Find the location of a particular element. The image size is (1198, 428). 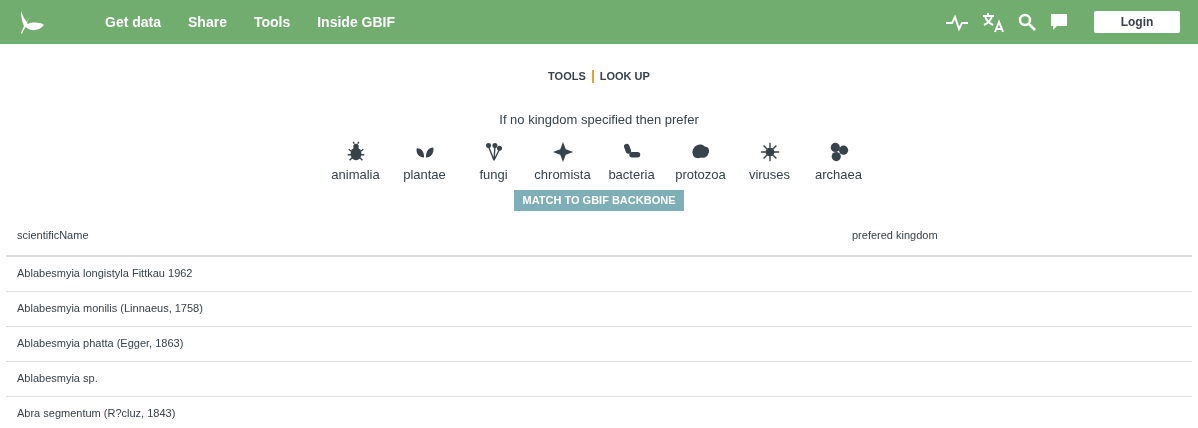

column-header: prefered kingdom is located at coordinates (895, 236).